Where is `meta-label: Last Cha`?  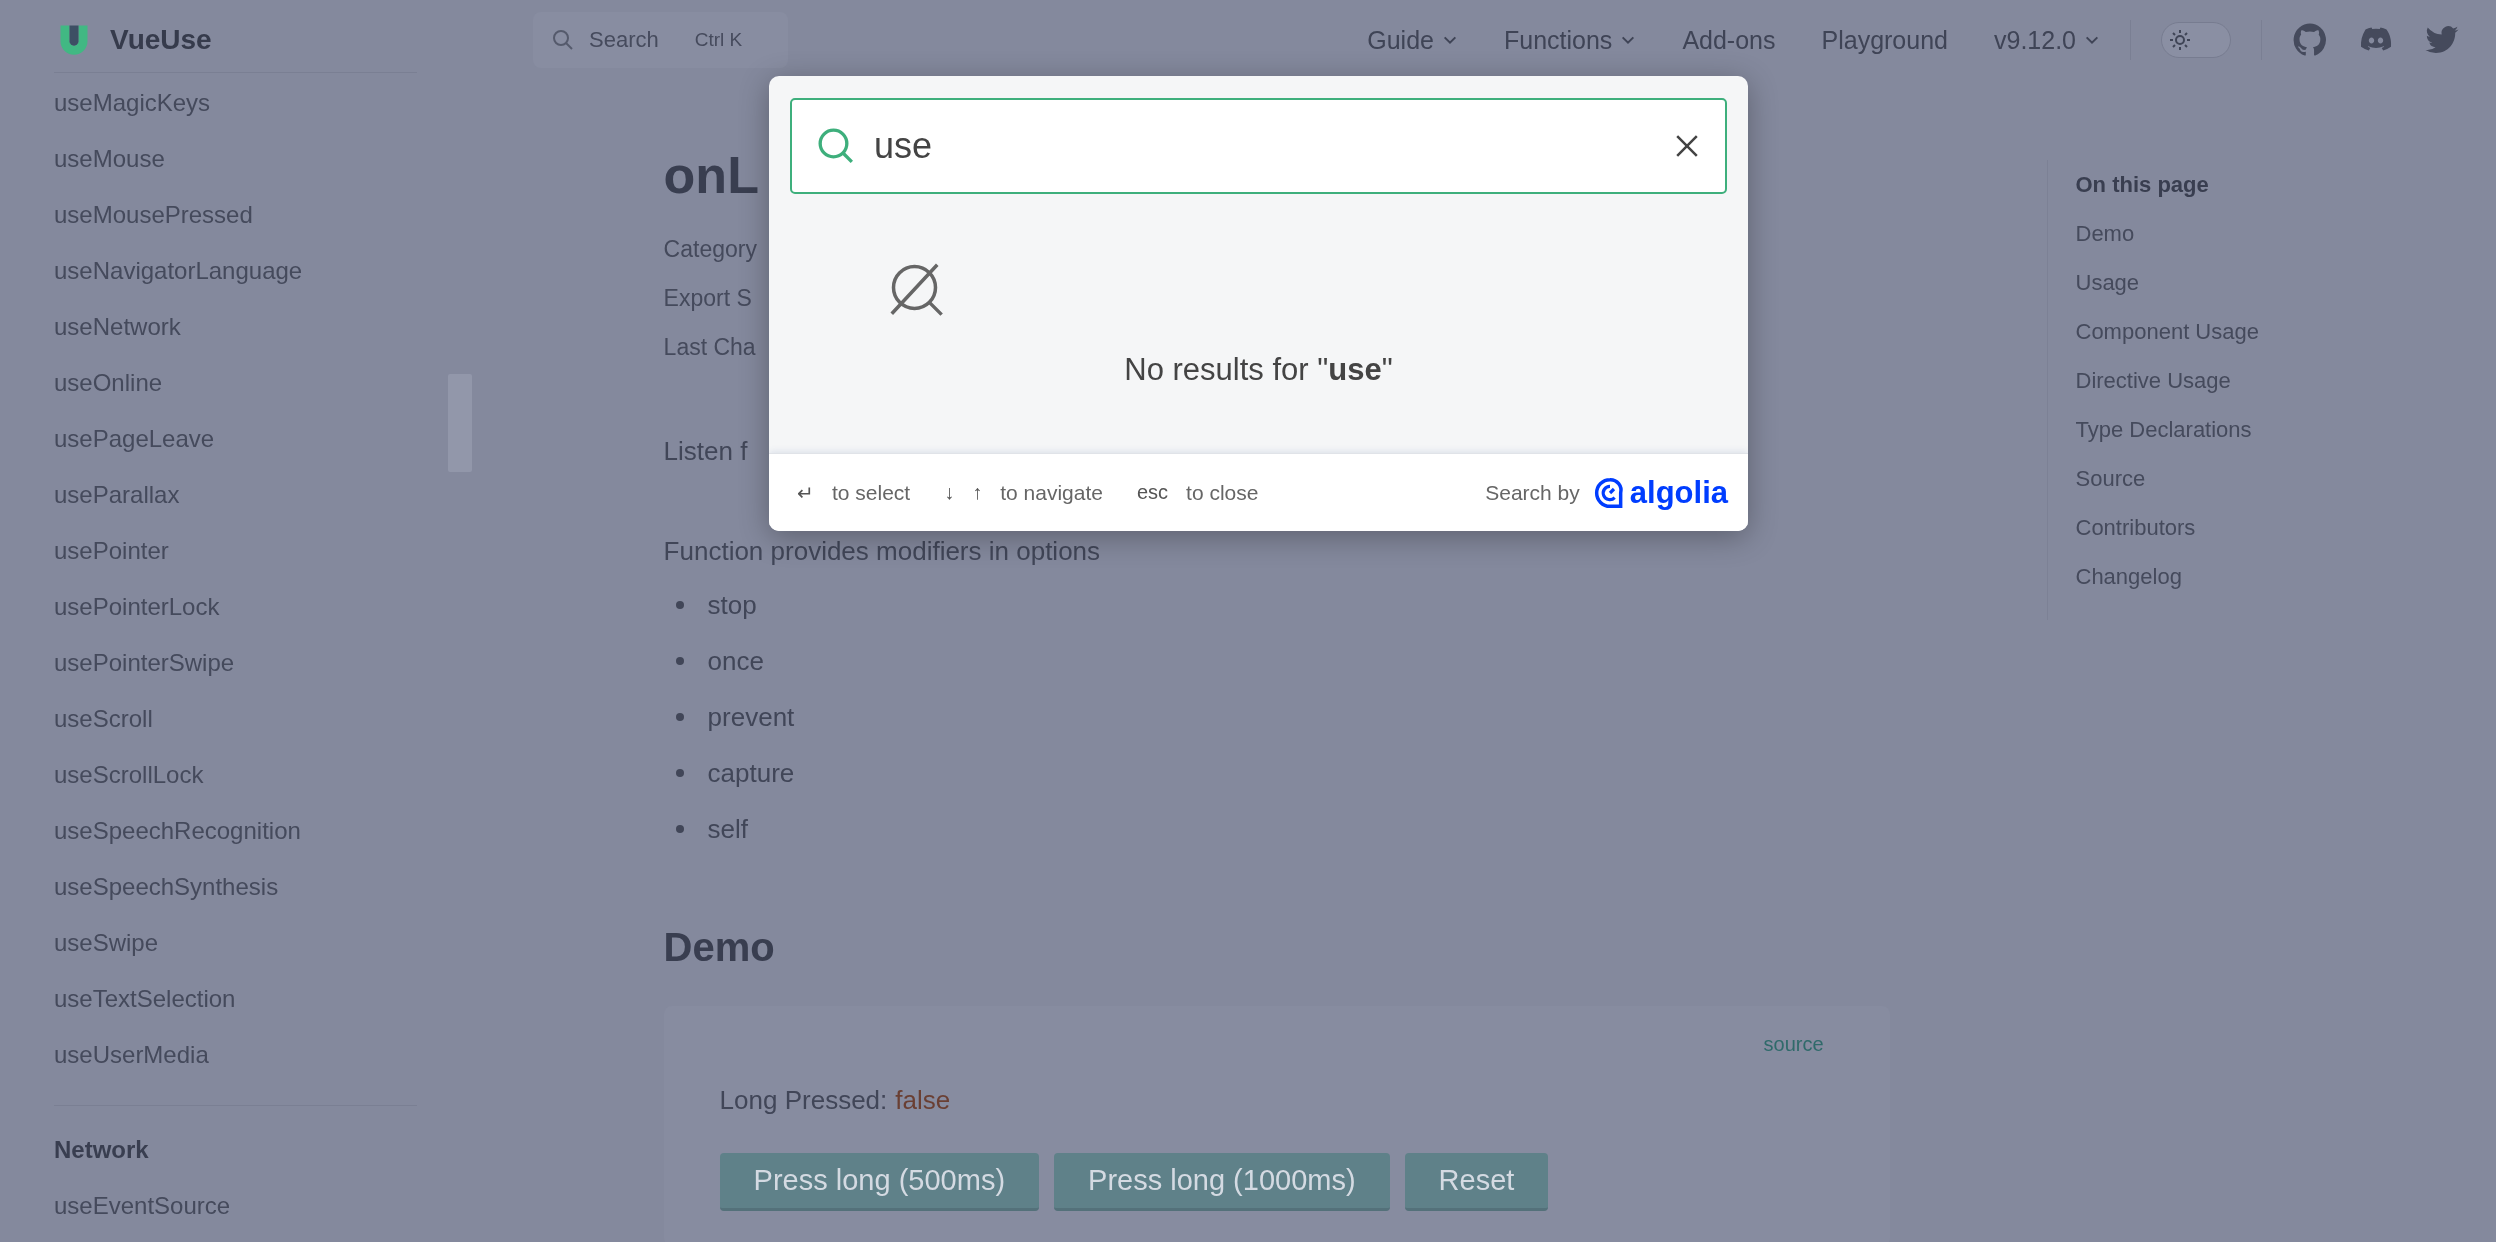 meta-label: Last Cha is located at coordinates (709, 347).